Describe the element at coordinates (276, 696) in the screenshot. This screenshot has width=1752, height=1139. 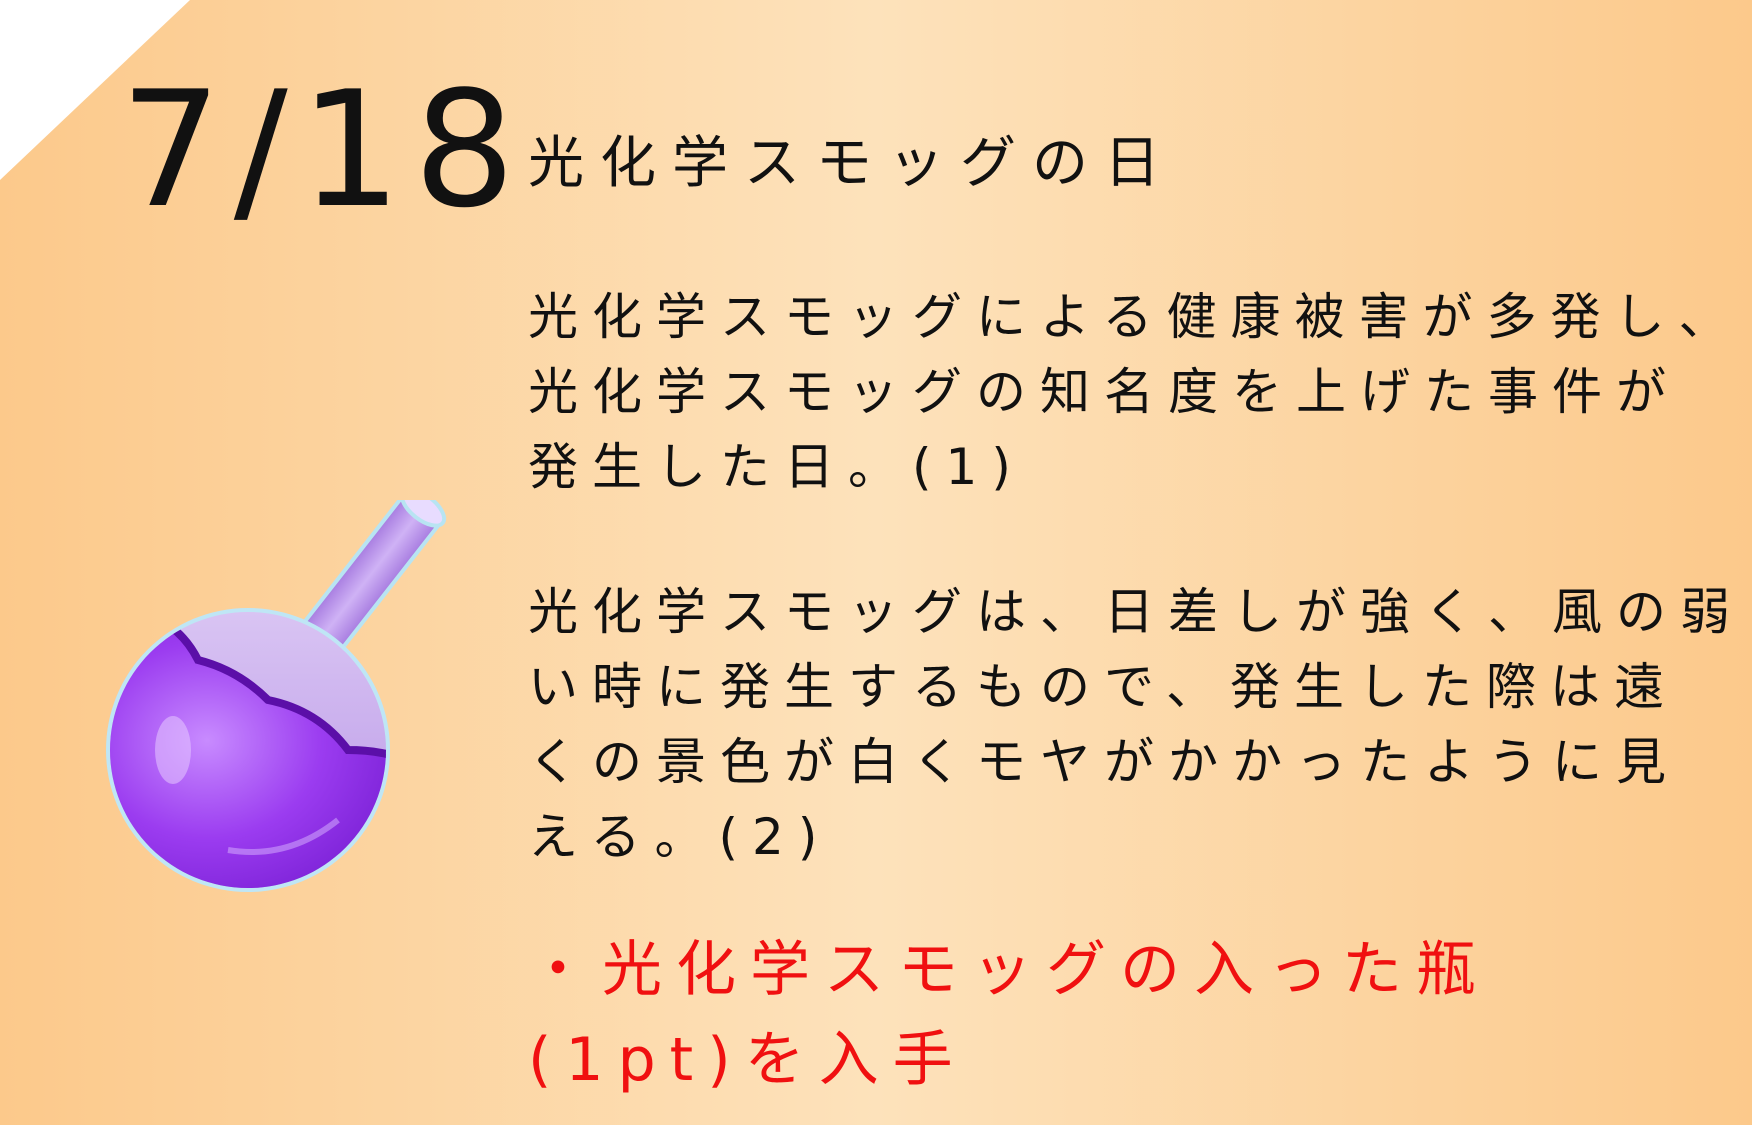
I see `smog-flask-icon` at that location.